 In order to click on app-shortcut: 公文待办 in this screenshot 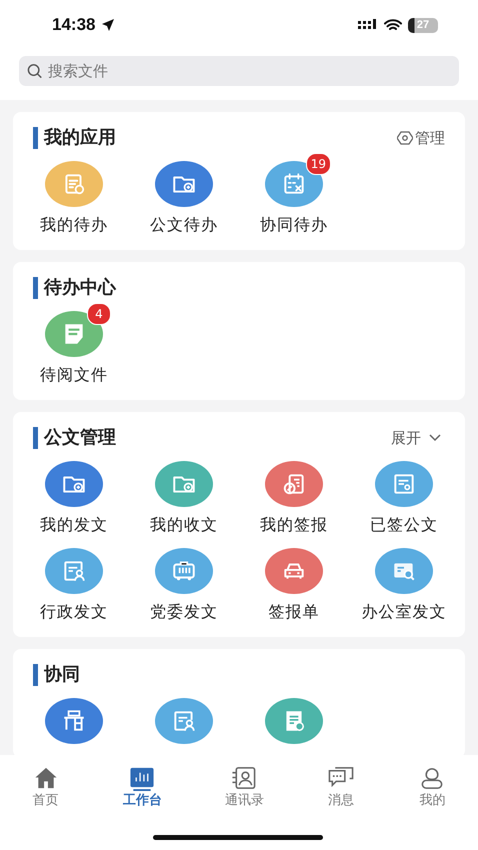, I will do `click(184, 198)`.